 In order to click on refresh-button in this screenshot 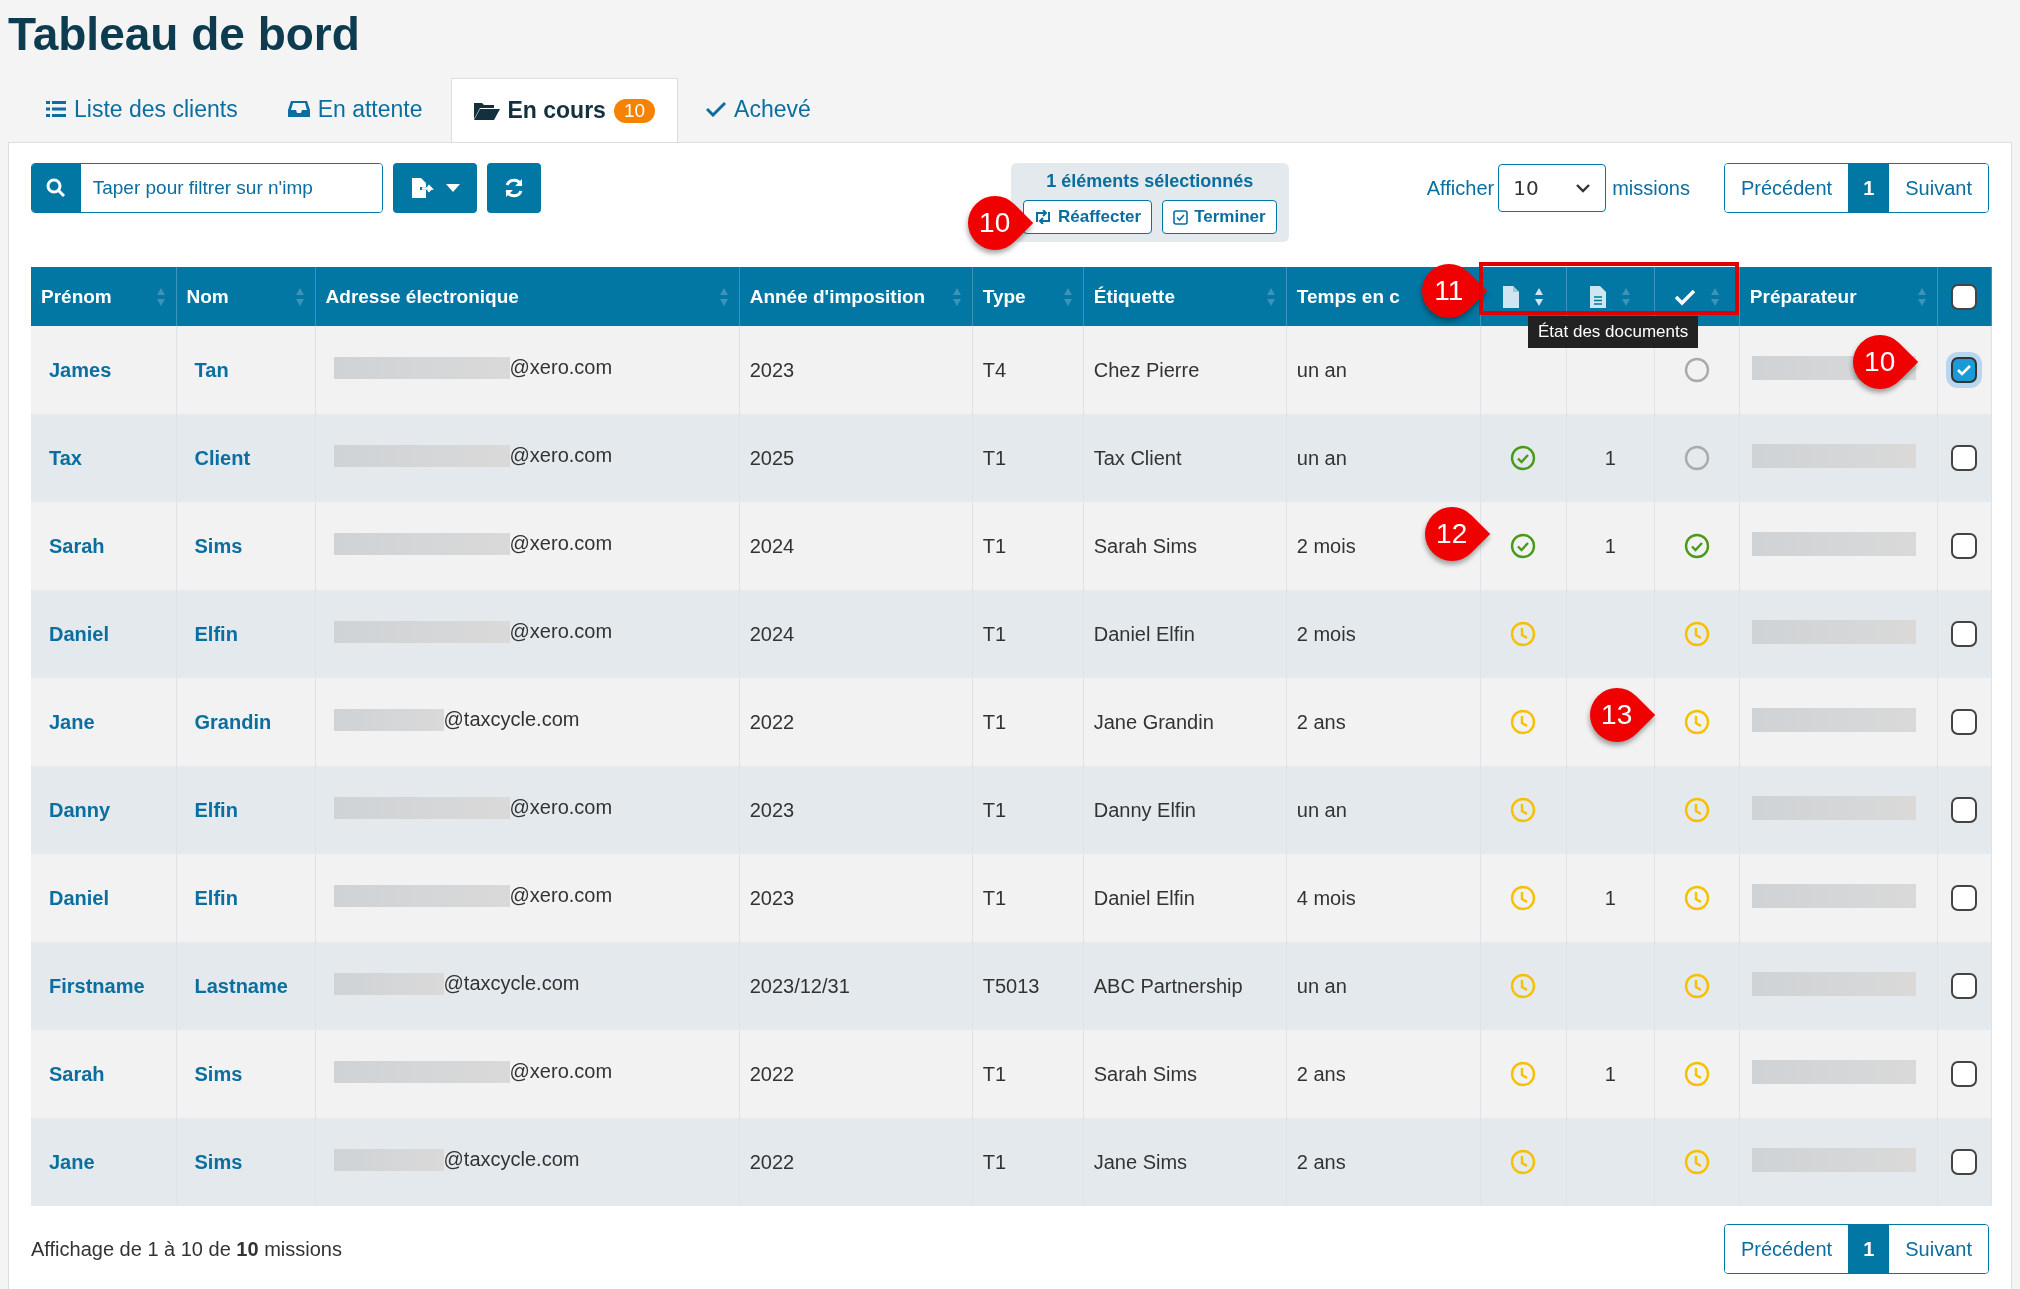, I will do `click(514, 188)`.